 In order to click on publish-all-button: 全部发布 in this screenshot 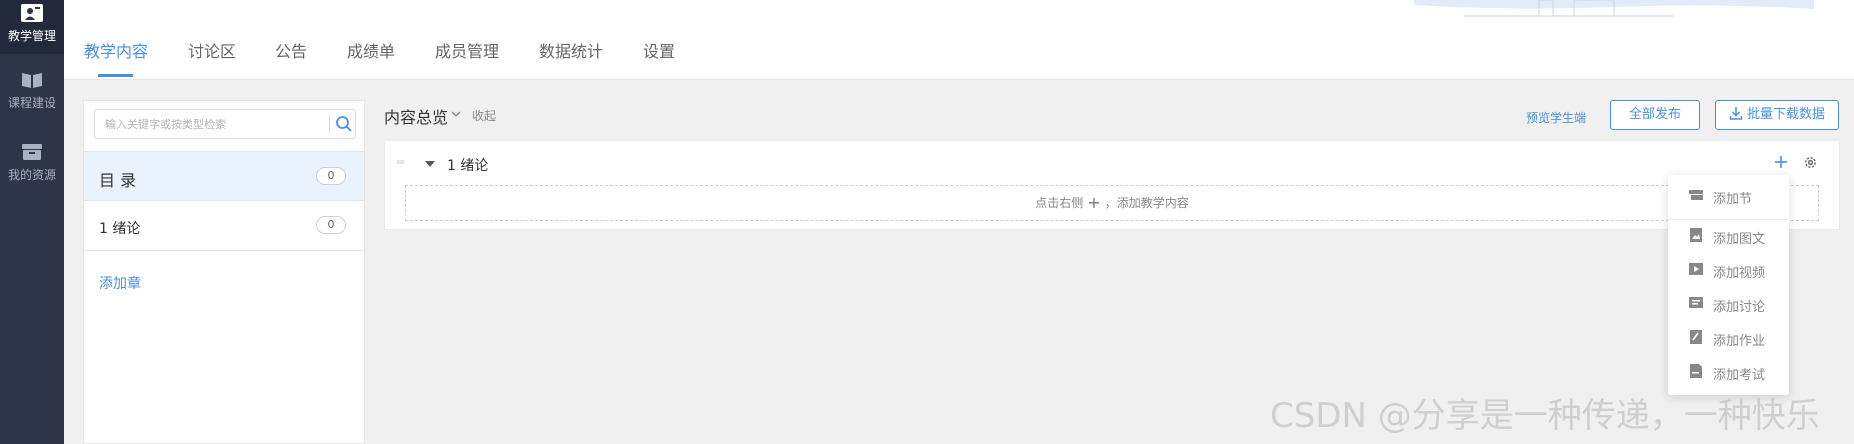, I will do `click(1655, 115)`.